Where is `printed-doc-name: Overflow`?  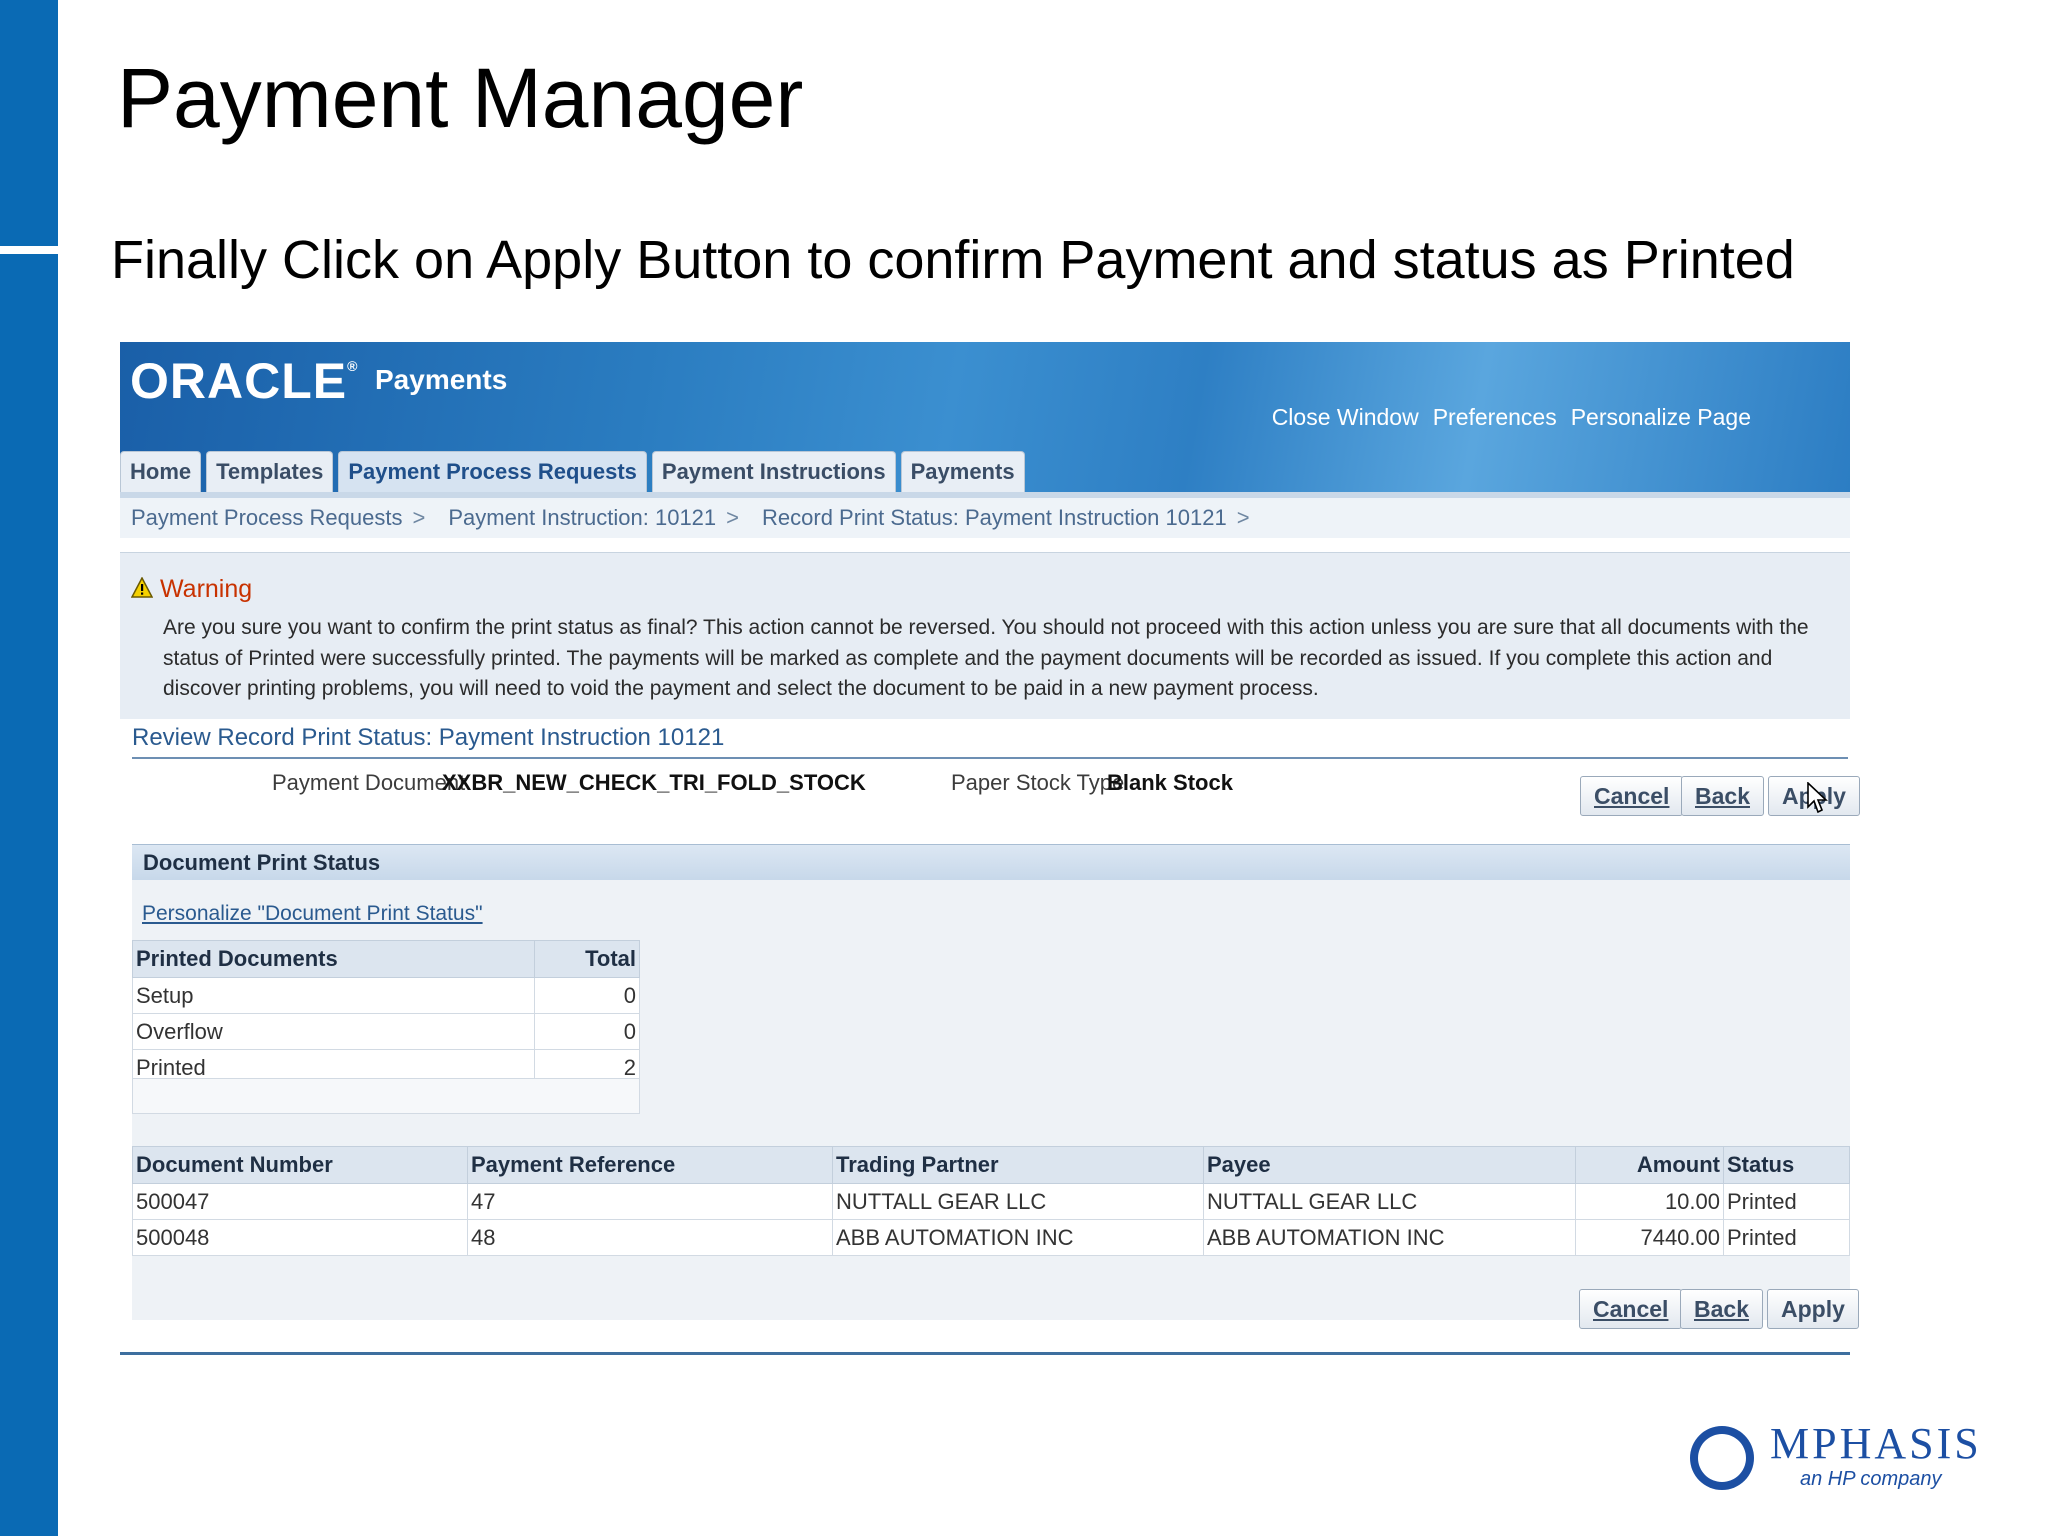
printed-doc-name: Overflow is located at coordinates (333, 1031).